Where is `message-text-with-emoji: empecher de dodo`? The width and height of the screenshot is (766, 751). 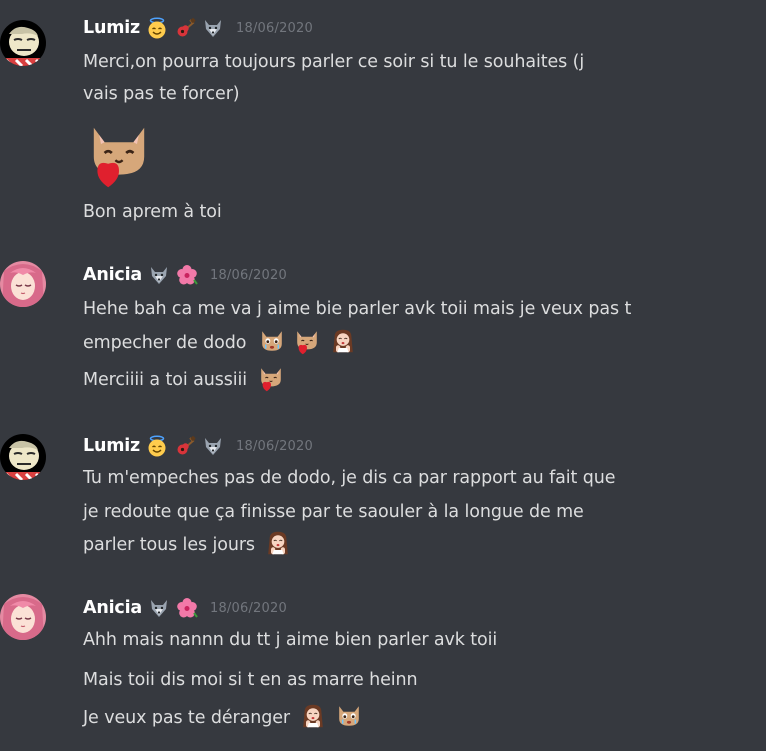
message-text-with-emoji: empecher de dodo is located at coordinates (220, 343).